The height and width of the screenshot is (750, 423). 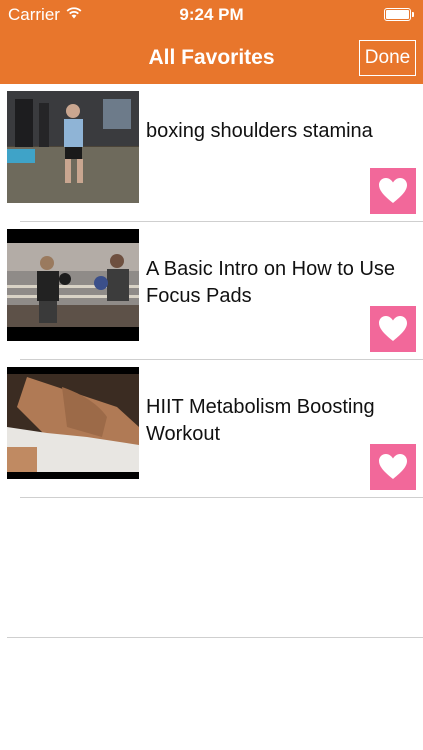 I want to click on status-bar: Carrier 9:24 PM, so click(x=211, y=15).